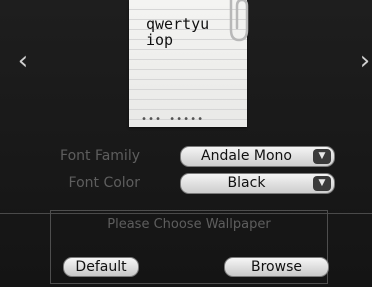 The height and width of the screenshot is (287, 372). I want to click on default-wallpaper-button: Default, so click(101, 267).